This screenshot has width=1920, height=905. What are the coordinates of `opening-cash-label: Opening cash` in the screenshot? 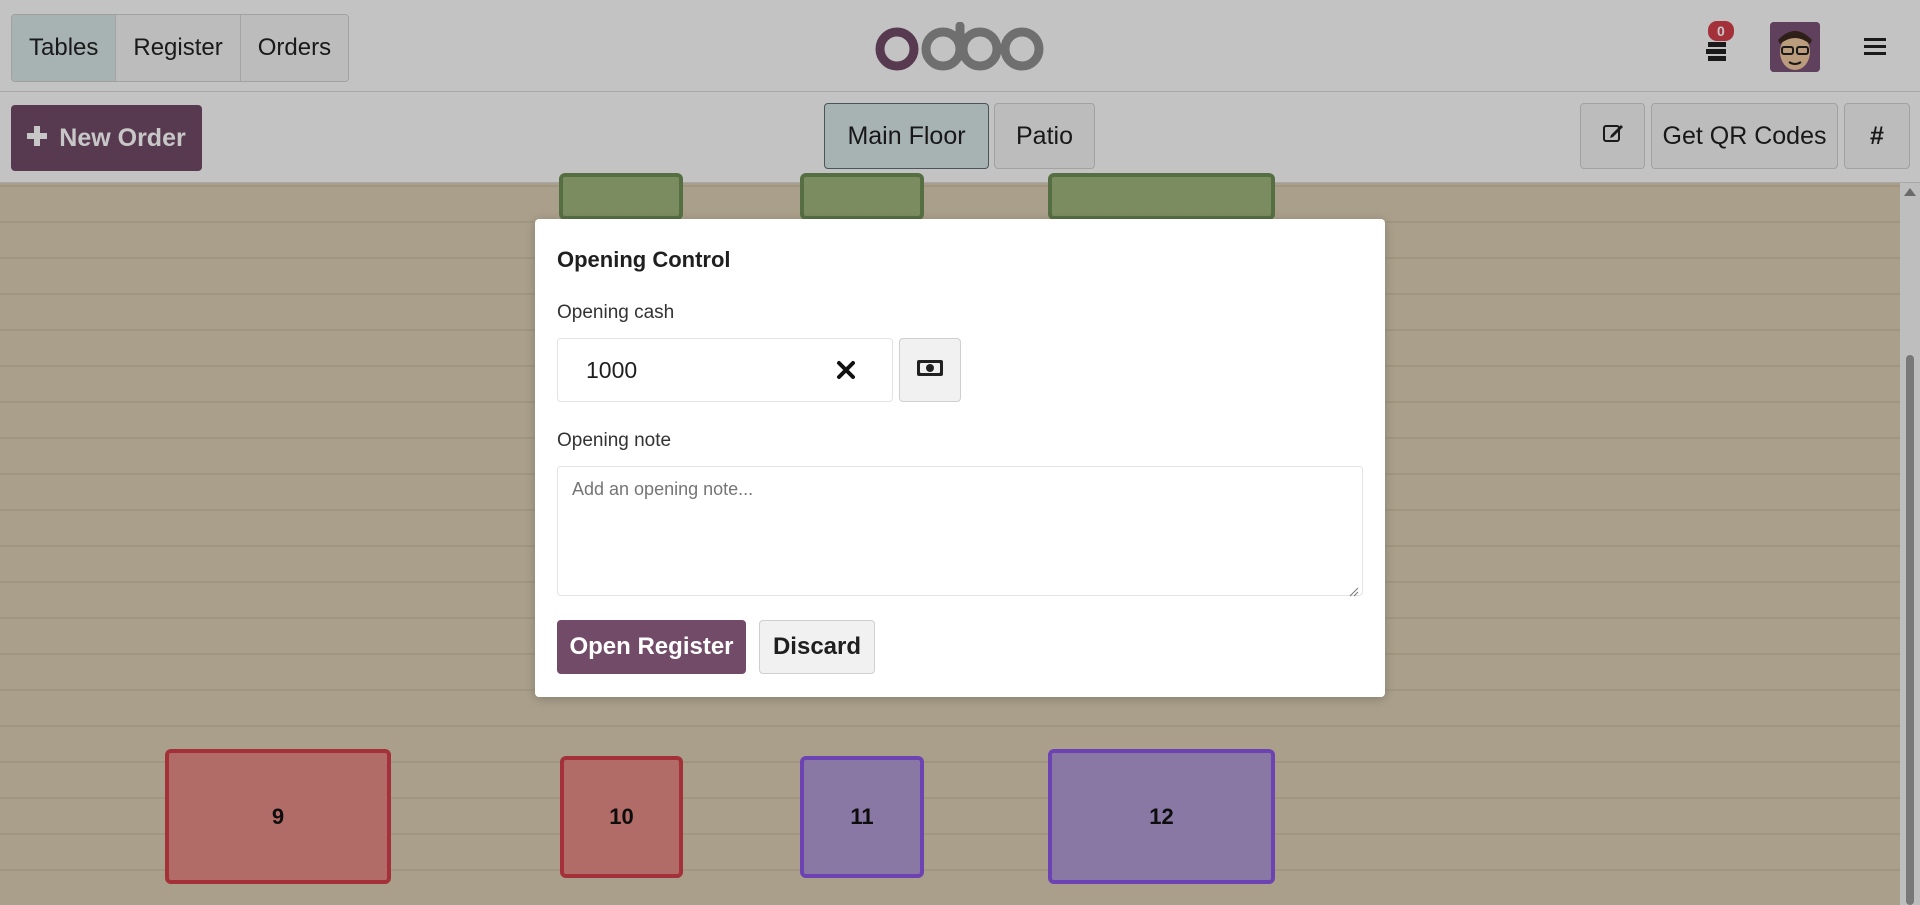 It's located at (616, 312).